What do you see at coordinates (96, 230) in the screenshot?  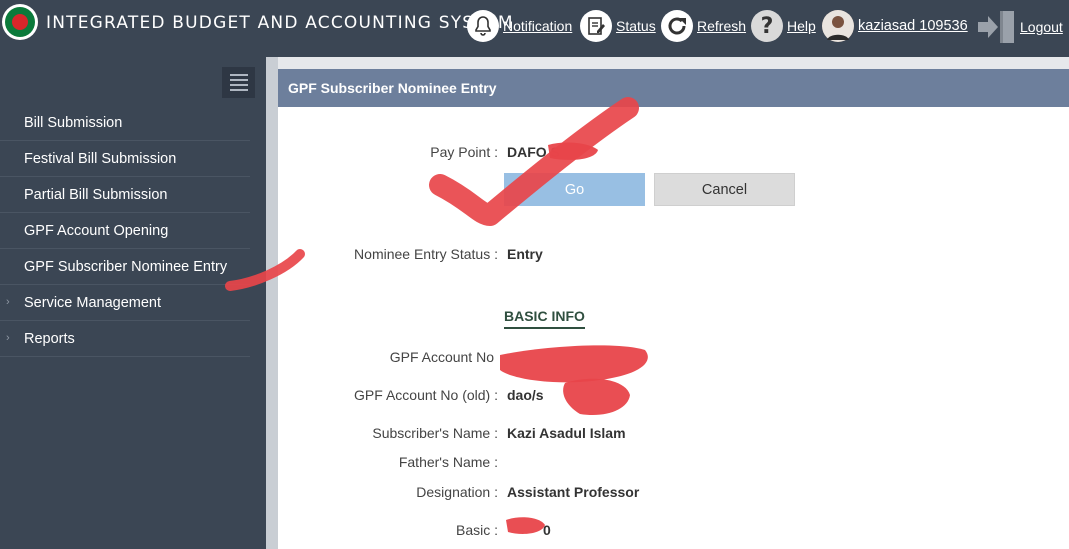 I see `sidebar-item-label: GPF Account Opening` at bounding box center [96, 230].